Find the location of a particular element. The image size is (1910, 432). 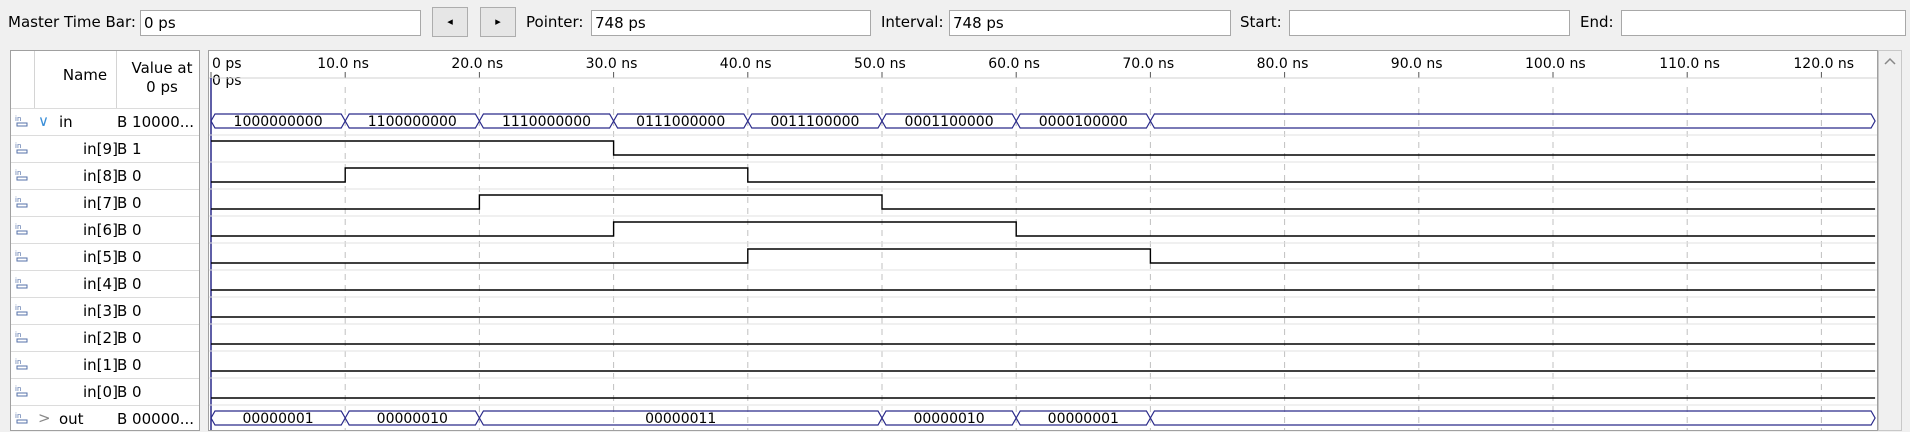

arrow-left-icon: ◂ is located at coordinates (450, 21).